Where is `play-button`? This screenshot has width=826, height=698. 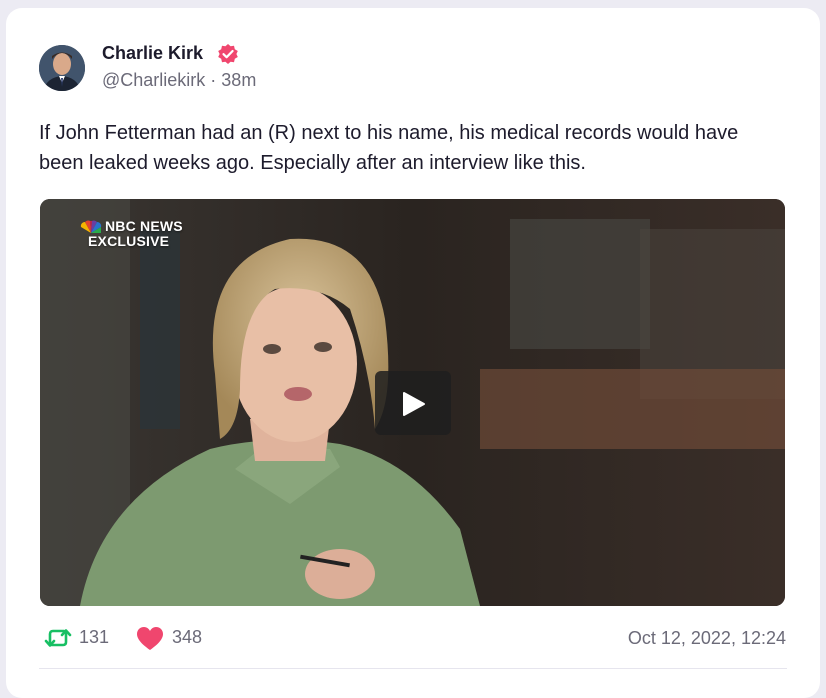
play-button is located at coordinates (413, 403).